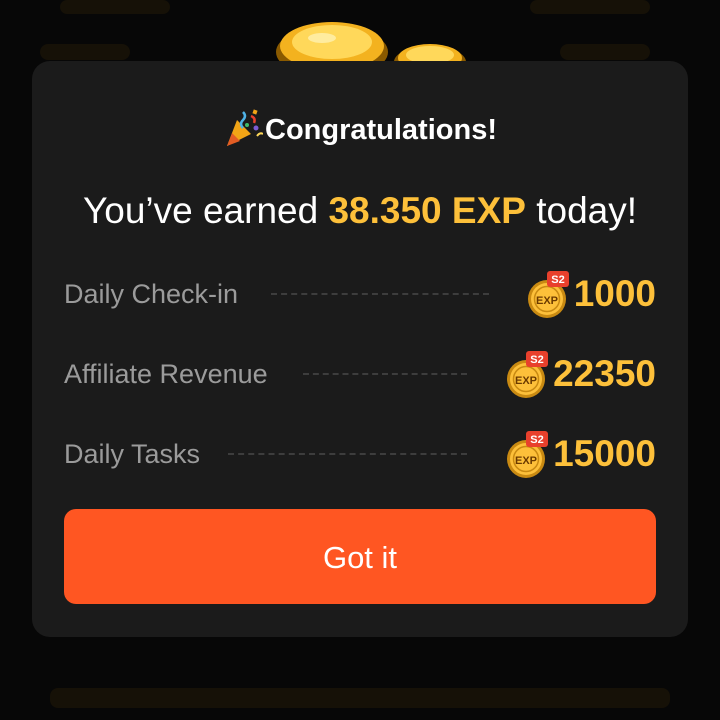 This screenshot has width=720, height=720. What do you see at coordinates (360, 556) in the screenshot?
I see `got-it-button: Got it` at bounding box center [360, 556].